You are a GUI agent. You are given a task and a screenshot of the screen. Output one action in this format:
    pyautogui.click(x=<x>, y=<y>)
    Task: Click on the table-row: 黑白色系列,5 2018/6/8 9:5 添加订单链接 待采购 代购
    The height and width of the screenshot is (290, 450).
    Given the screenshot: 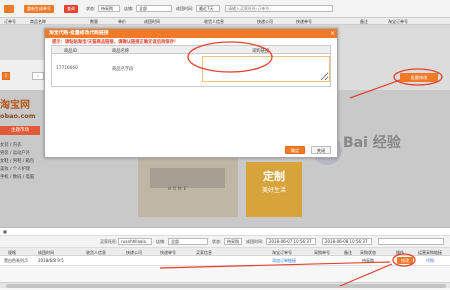 What is the action you would take?
    pyautogui.click(x=225, y=261)
    